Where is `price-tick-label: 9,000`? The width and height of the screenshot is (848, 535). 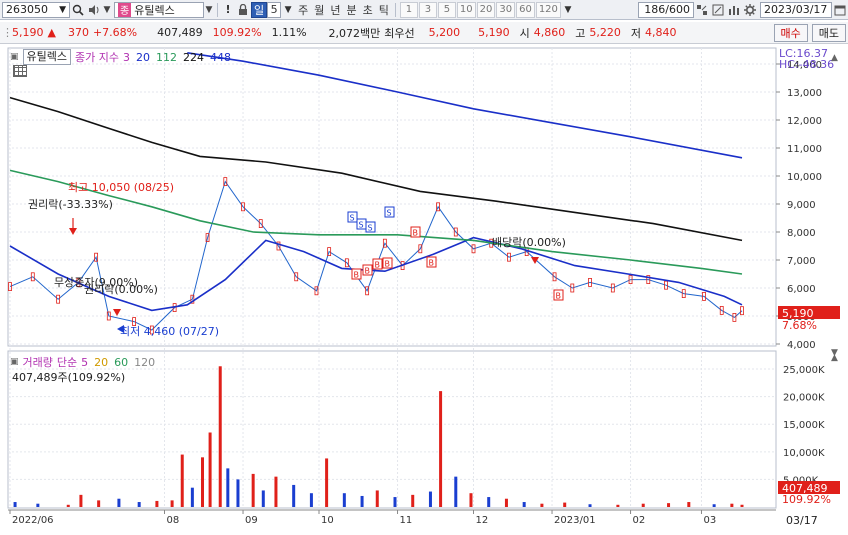 price-tick-label: 9,000 is located at coordinates (801, 205).